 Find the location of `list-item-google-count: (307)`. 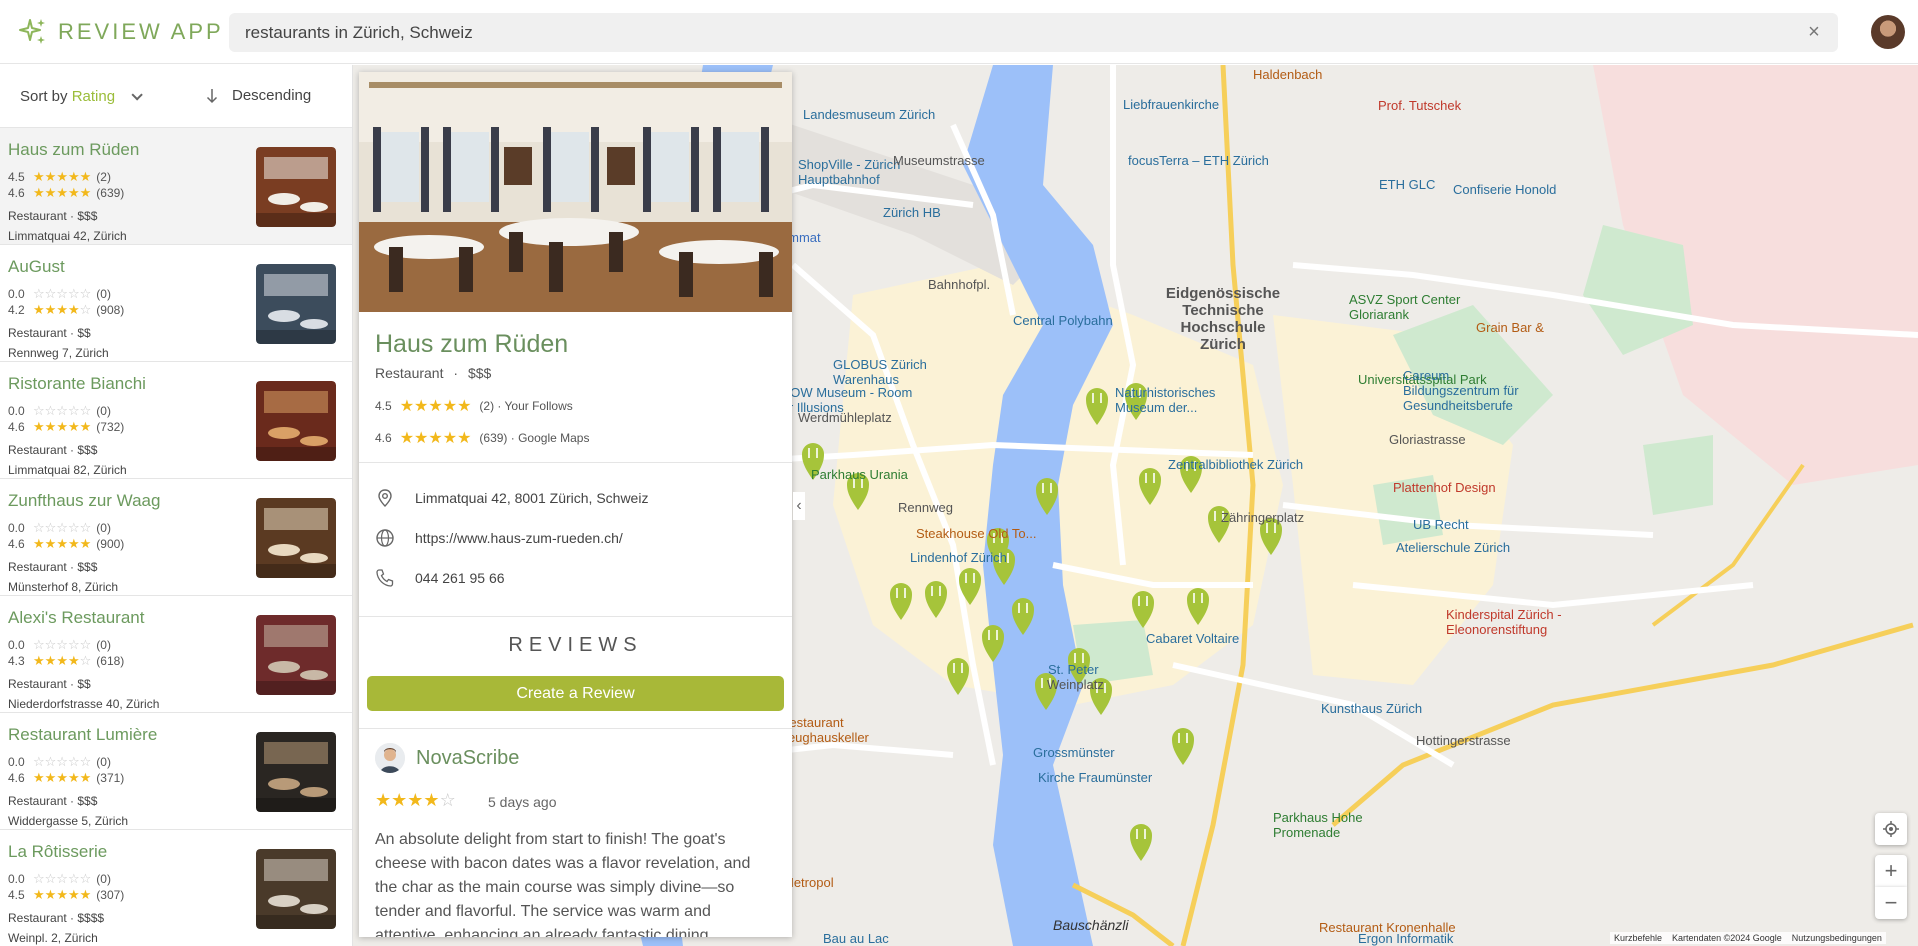

list-item-google-count: (307) is located at coordinates (110, 895).